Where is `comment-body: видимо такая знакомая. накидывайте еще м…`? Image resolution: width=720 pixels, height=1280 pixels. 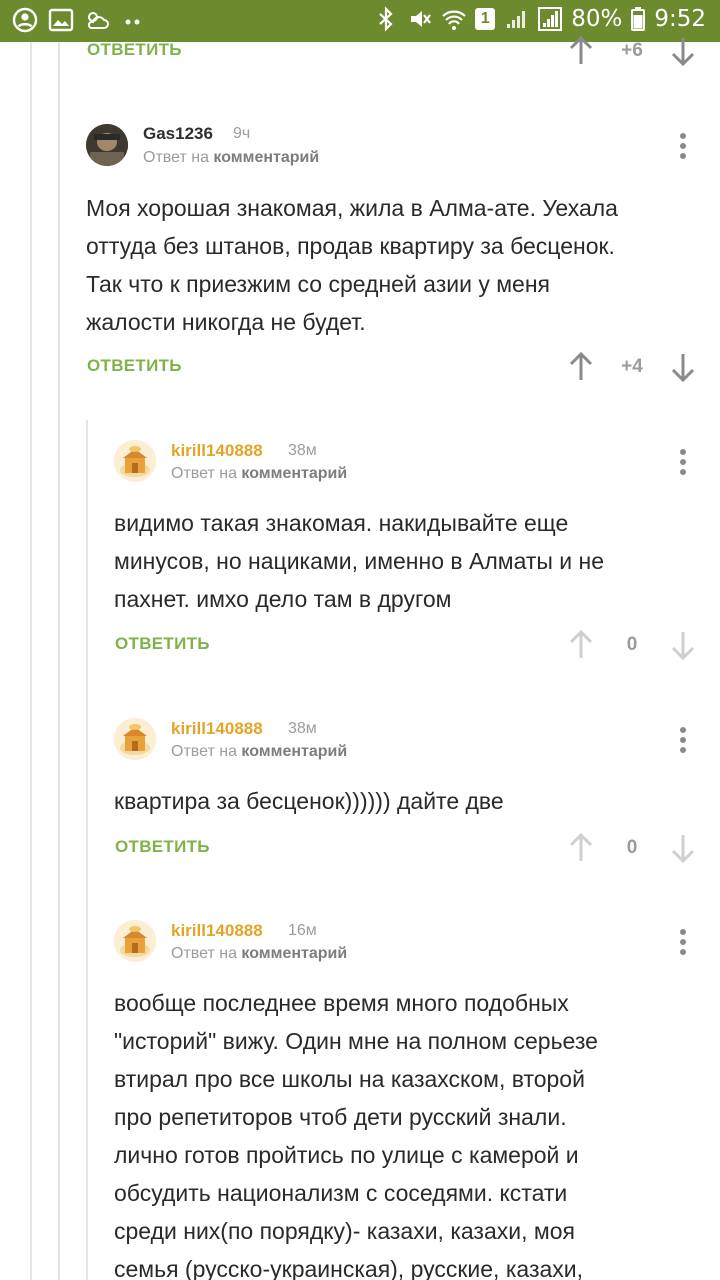
comment-body: видимо такая знакомая. накидывайте еще м… is located at coordinates (359, 561).